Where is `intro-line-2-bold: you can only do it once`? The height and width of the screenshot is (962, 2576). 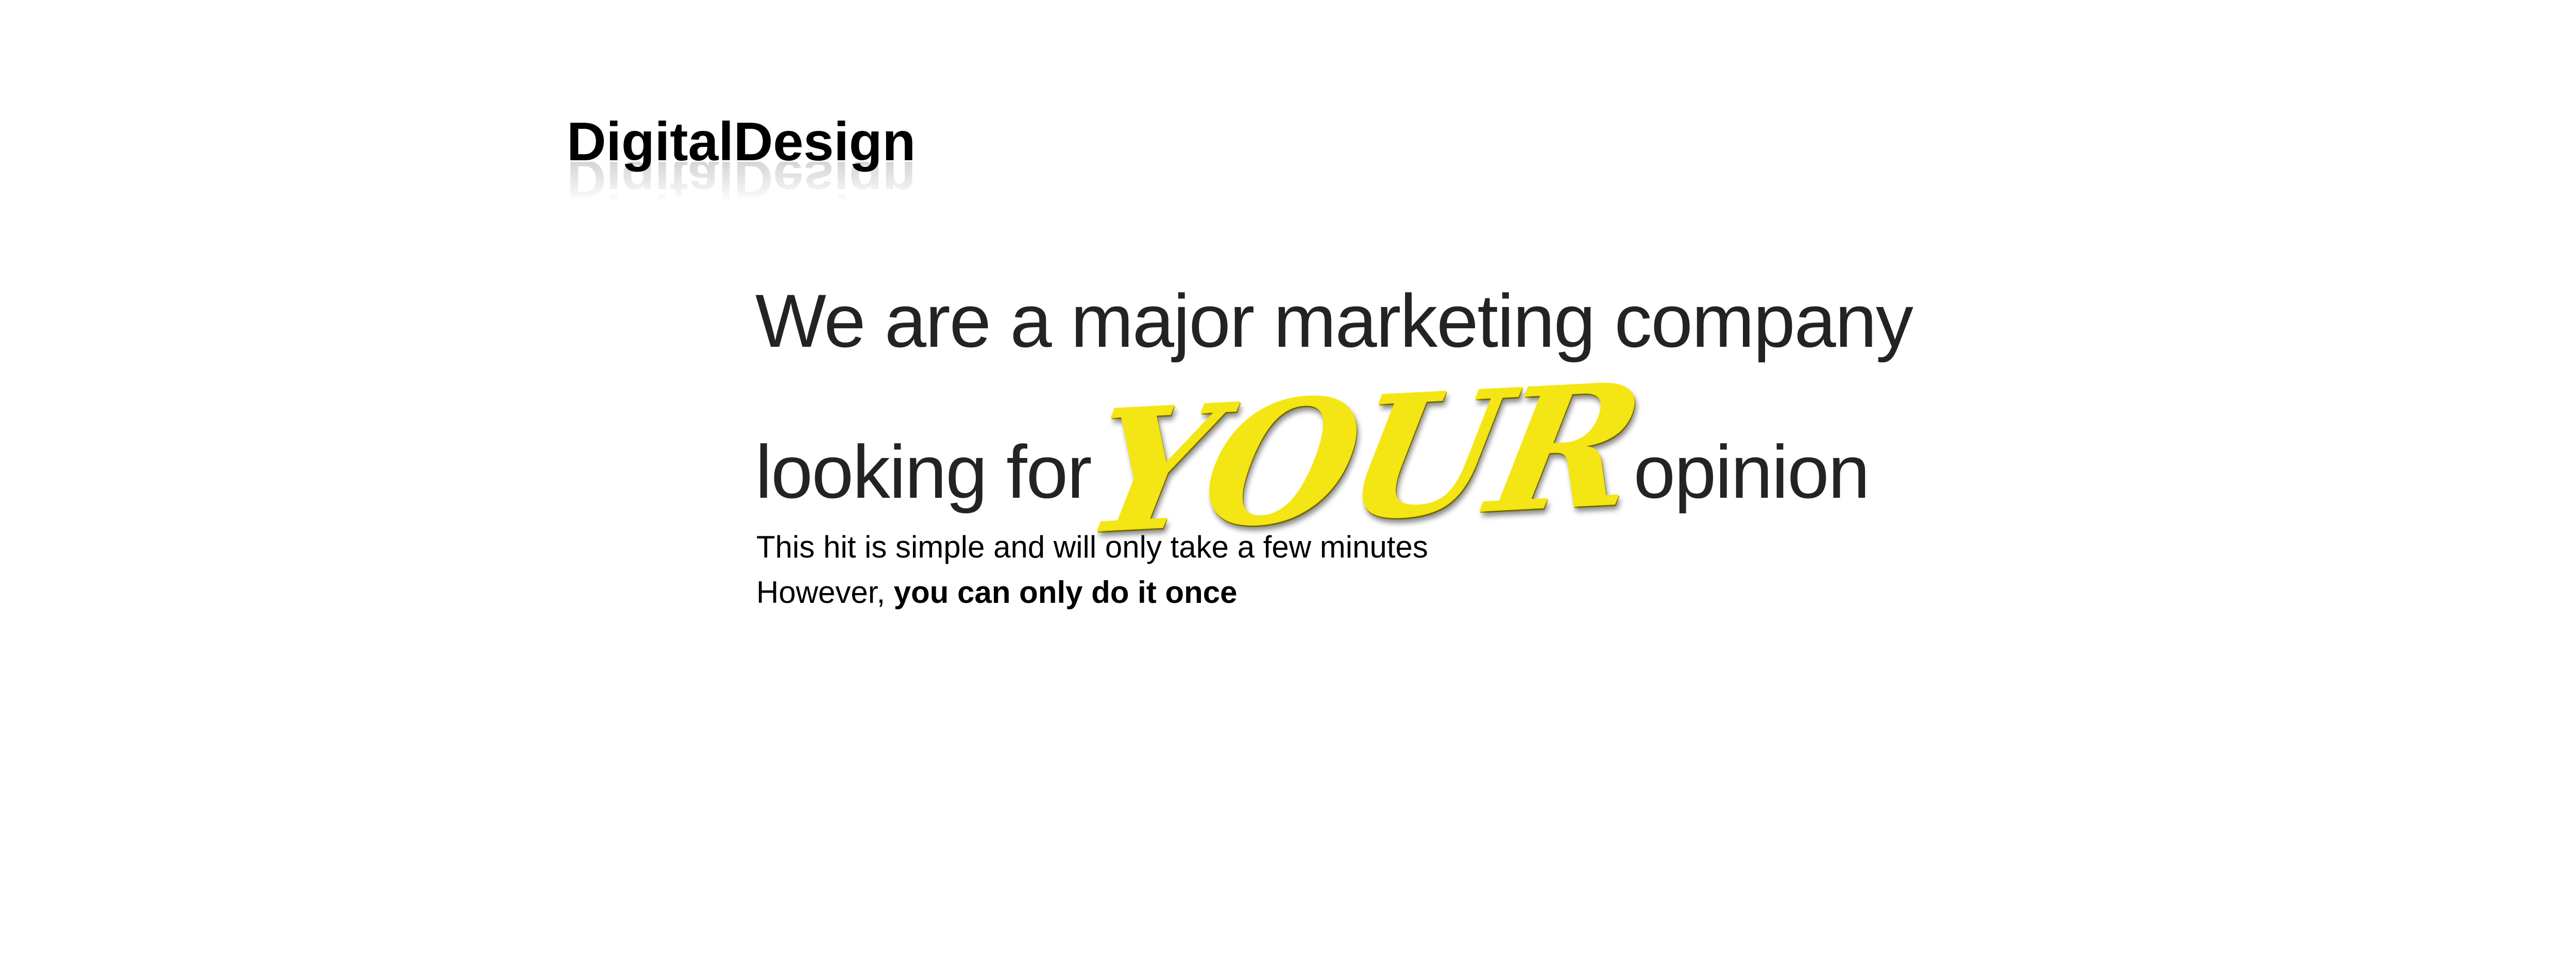 intro-line-2-bold: you can only do it once is located at coordinates (1065, 592).